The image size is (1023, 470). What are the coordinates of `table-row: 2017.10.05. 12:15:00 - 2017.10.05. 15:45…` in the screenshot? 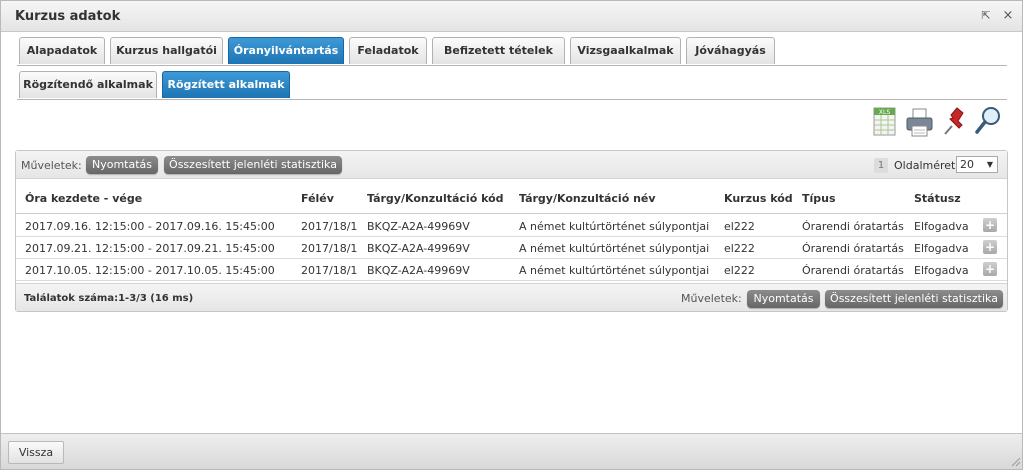 It's located at (511, 270).